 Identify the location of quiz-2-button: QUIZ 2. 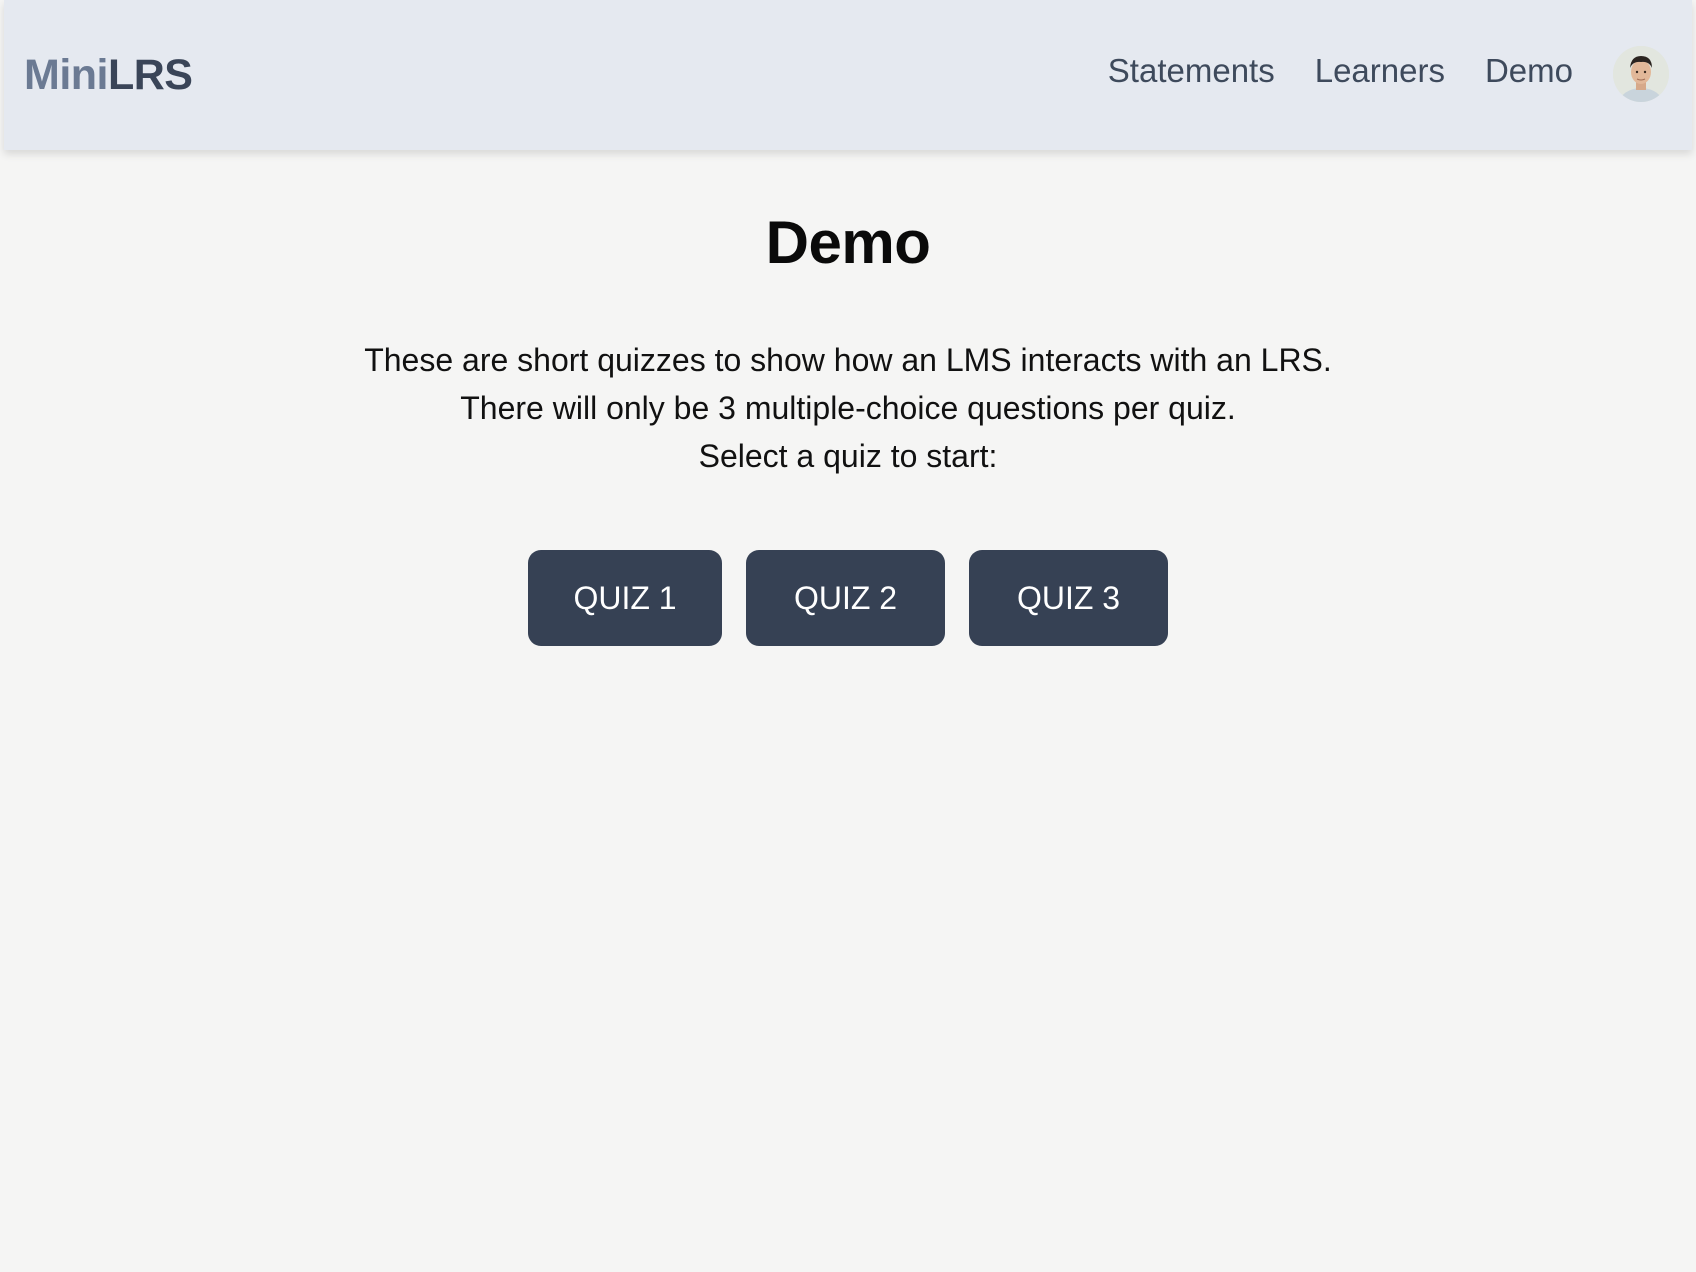
(845, 598).